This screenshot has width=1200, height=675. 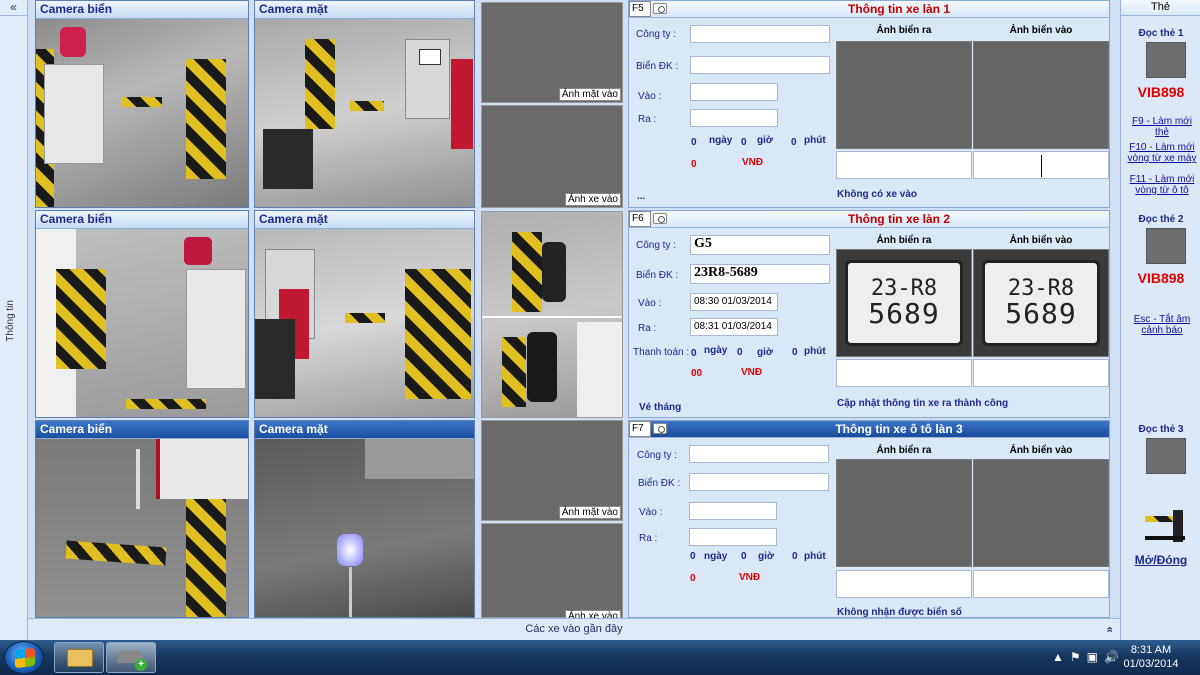 What do you see at coordinates (13, 8) in the screenshot?
I see `collapse-panel-button: «` at bounding box center [13, 8].